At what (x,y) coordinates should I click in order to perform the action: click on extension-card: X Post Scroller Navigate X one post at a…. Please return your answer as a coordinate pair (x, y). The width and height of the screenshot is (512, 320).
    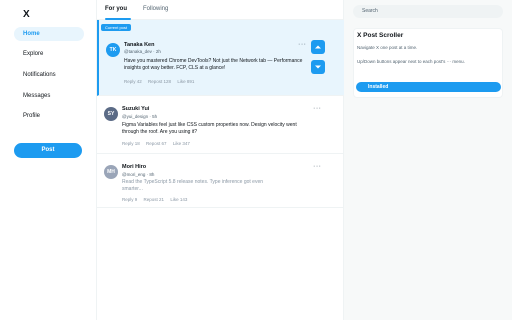
    Looking at the image, I should click on (428, 63).